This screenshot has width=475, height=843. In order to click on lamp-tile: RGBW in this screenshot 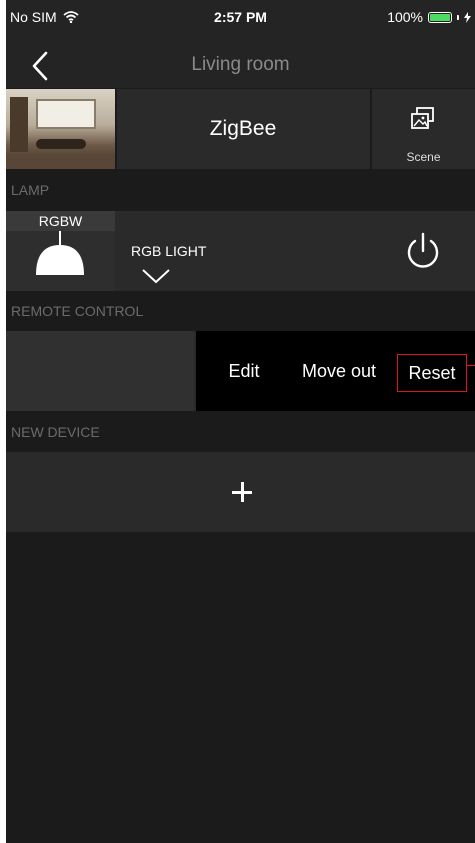, I will do `click(60, 251)`.